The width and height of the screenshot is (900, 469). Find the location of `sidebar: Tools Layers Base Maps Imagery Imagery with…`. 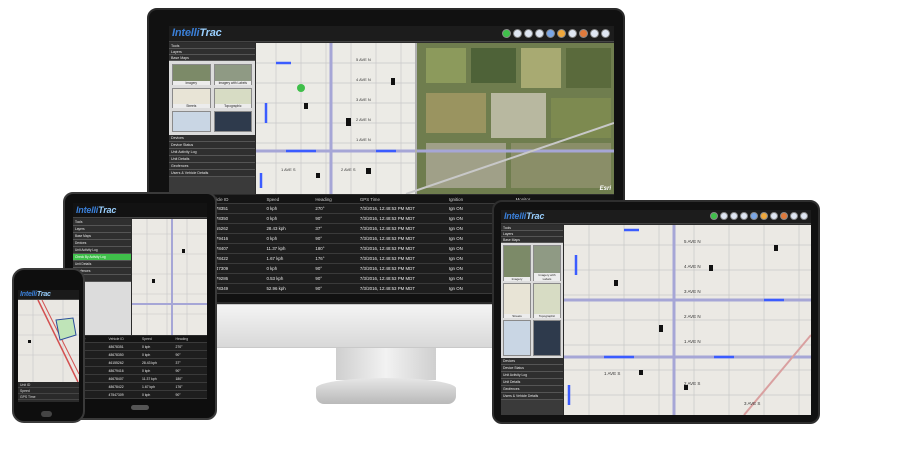

sidebar: Tools Layers Base Maps Imagery Imagery with… is located at coordinates (212, 118).